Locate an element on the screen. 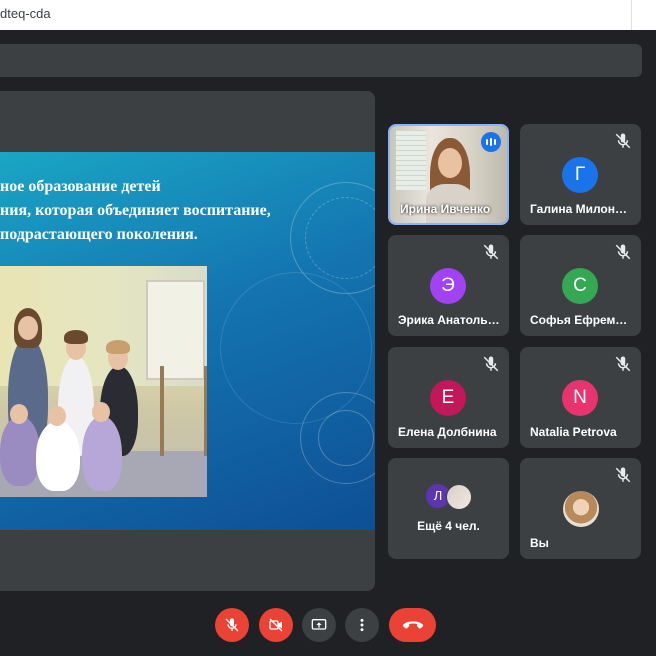  camera-off-icon is located at coordinates (276, 625).